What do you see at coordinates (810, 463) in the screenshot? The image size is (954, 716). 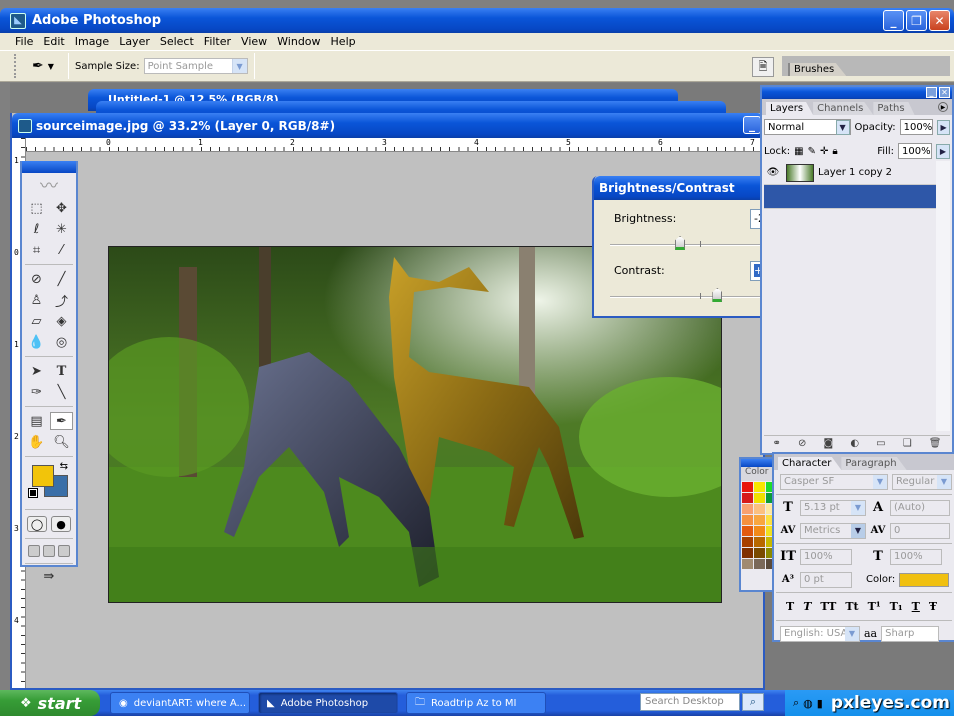 I see `tab-character: Character` at bounding box center [810, 463].